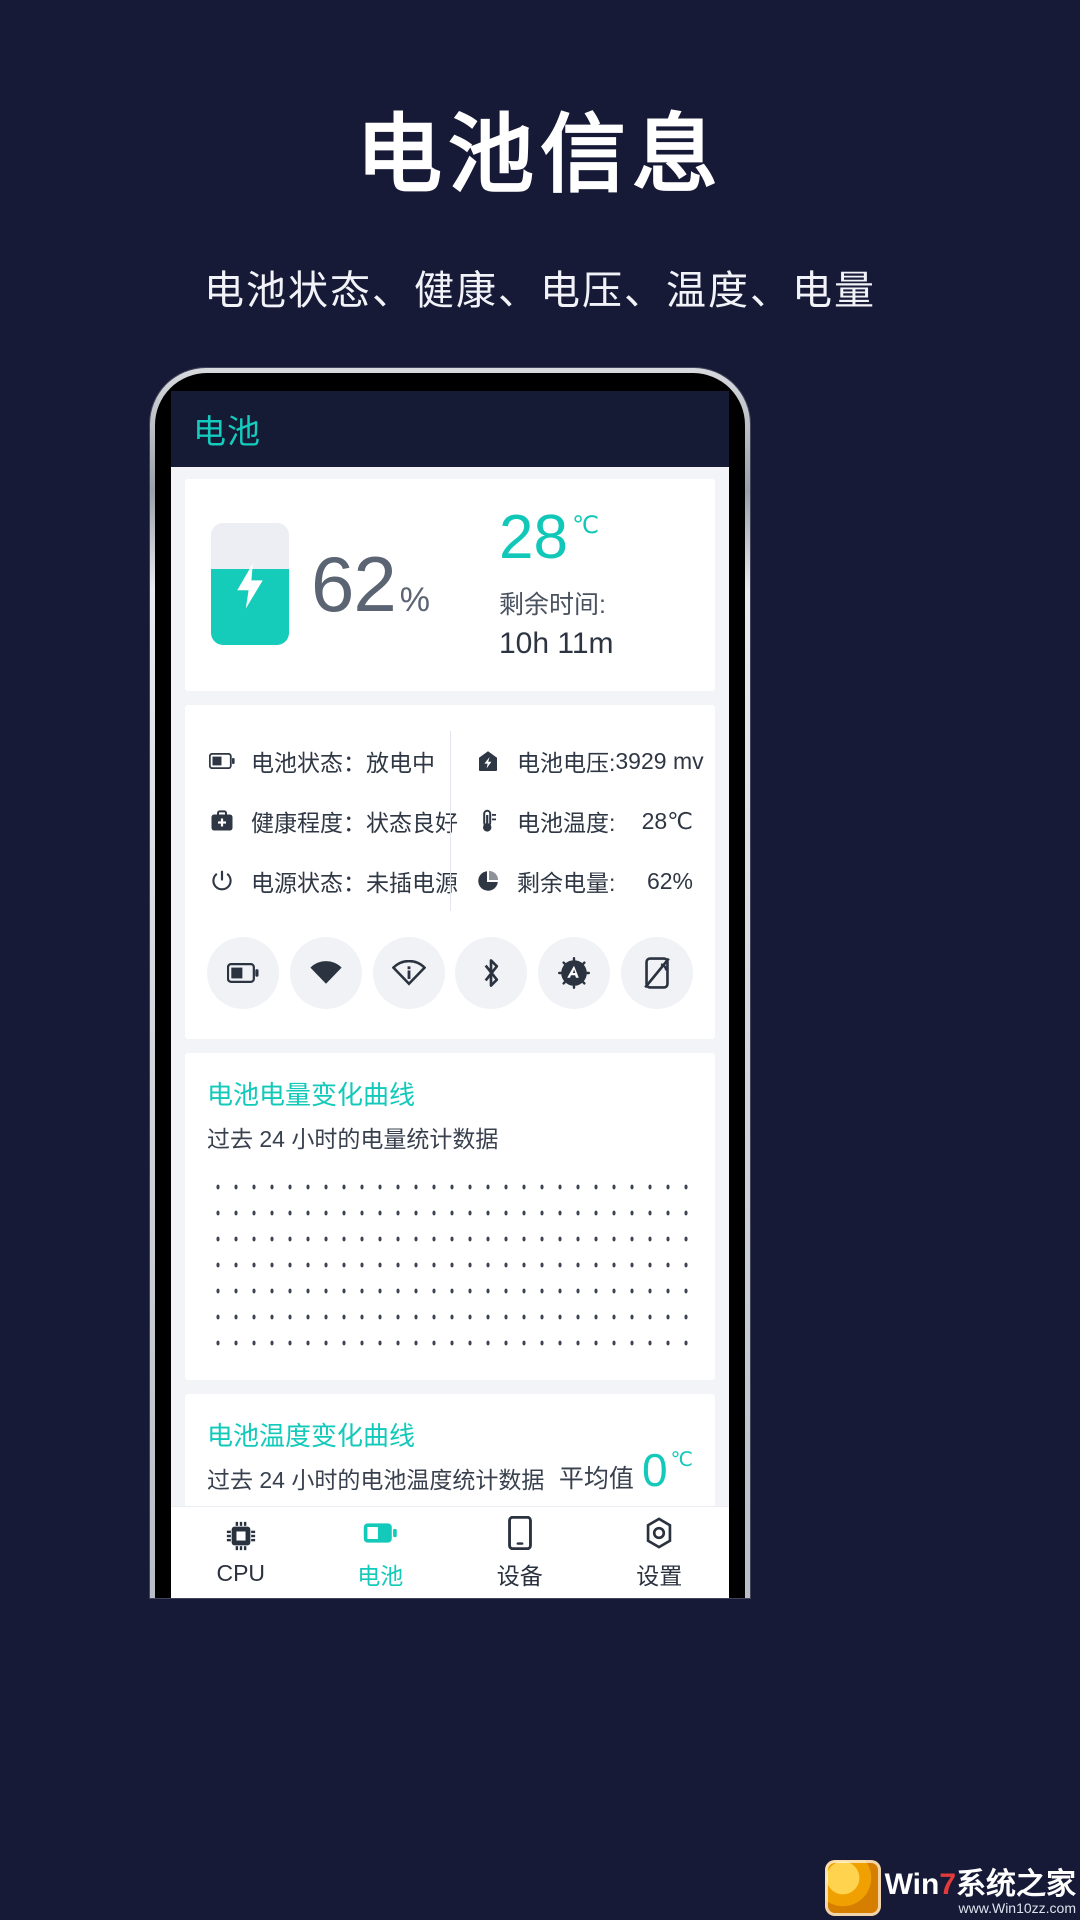 Image resolution: width=1080 pixels, height=1920 pixels. Describe the element at coordinates (566, 763) in the screenshot. I see `detail-label: 电池电压:` at that location.